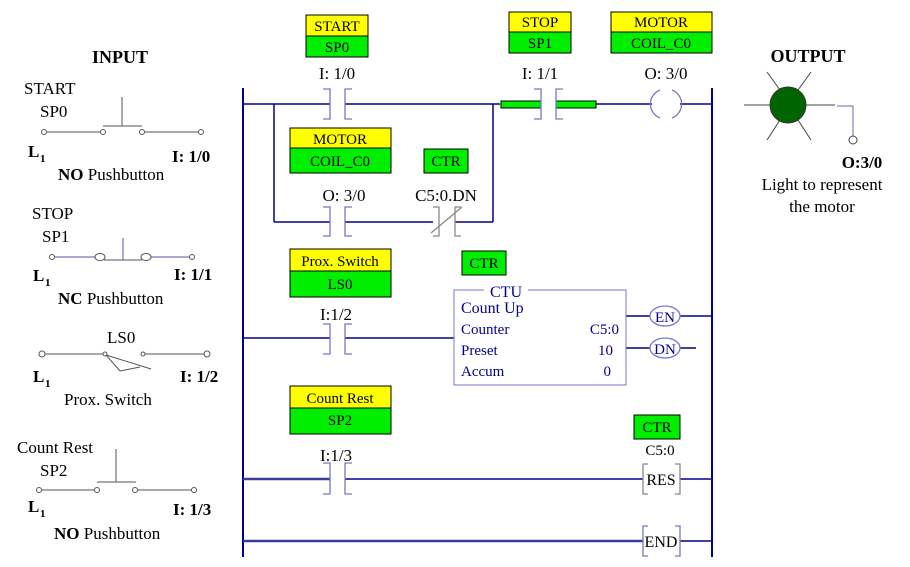 The height and width of the screenshot is (567, 910). Describe the element at coordinates (608, 372) in the screenshot. I see `ctu-row-value: 0` at that location.